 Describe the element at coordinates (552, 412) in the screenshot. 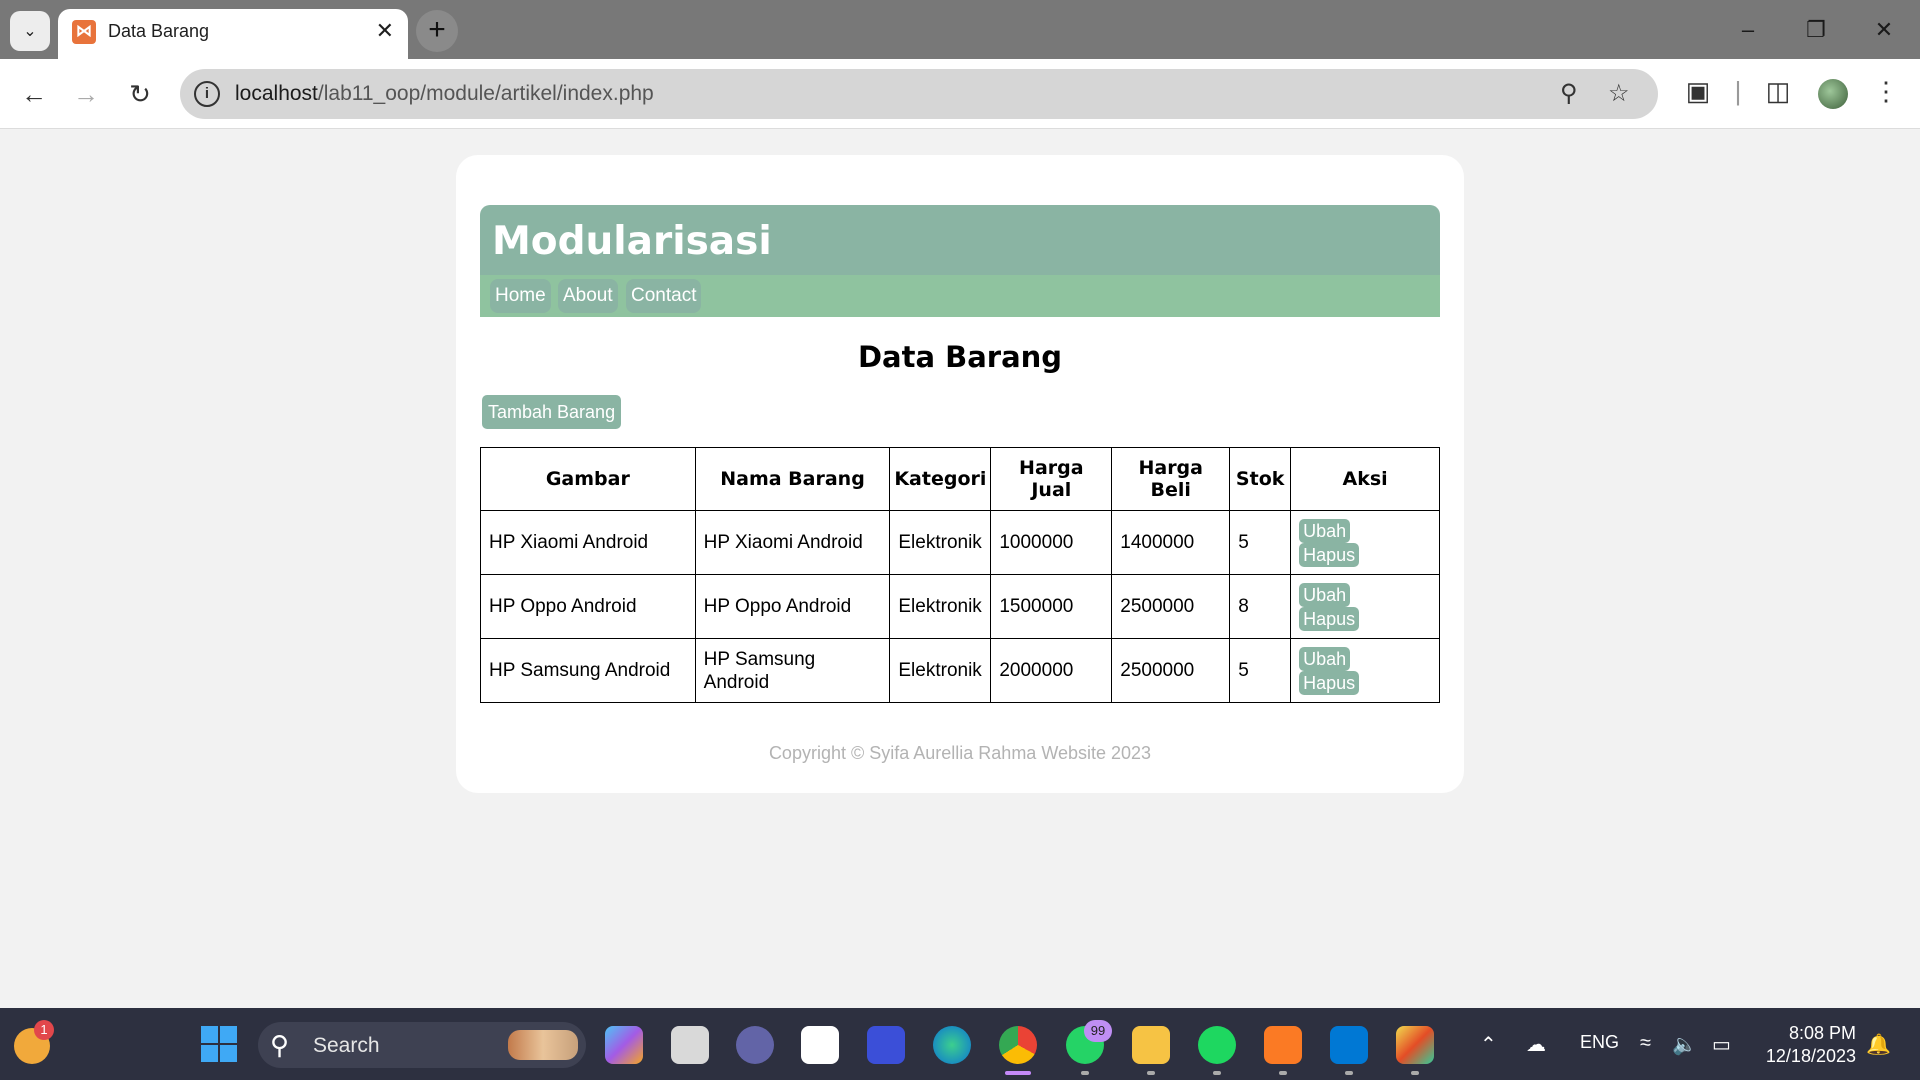

I see `add-item-button: Tambah Barang` at that location.